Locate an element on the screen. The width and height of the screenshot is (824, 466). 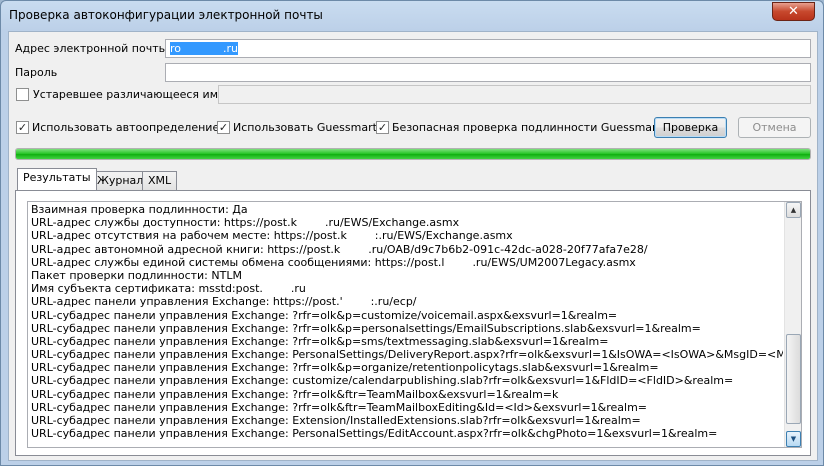
close-button: ✕ is located at coordinates (793, 11).